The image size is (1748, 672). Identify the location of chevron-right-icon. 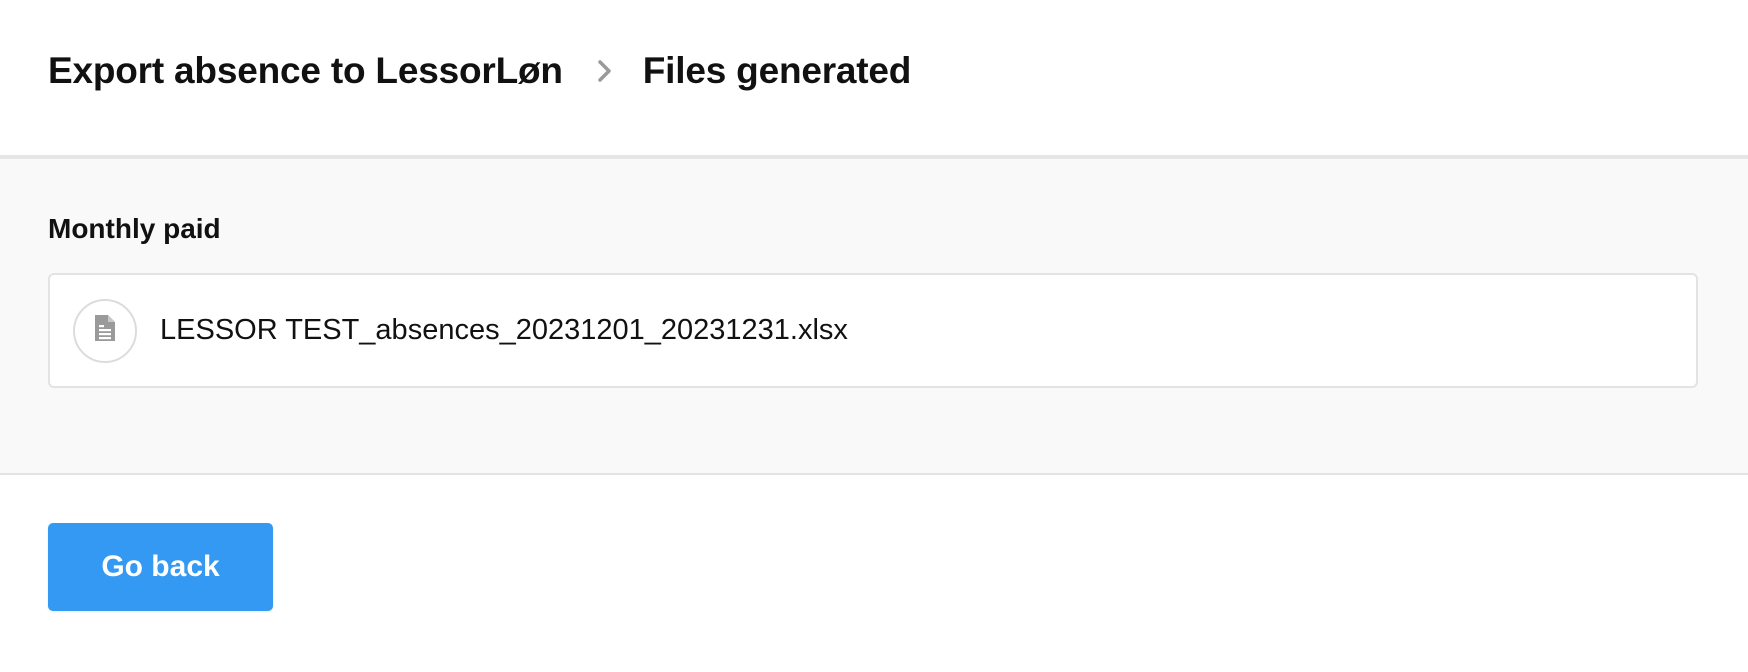
(605, 71).